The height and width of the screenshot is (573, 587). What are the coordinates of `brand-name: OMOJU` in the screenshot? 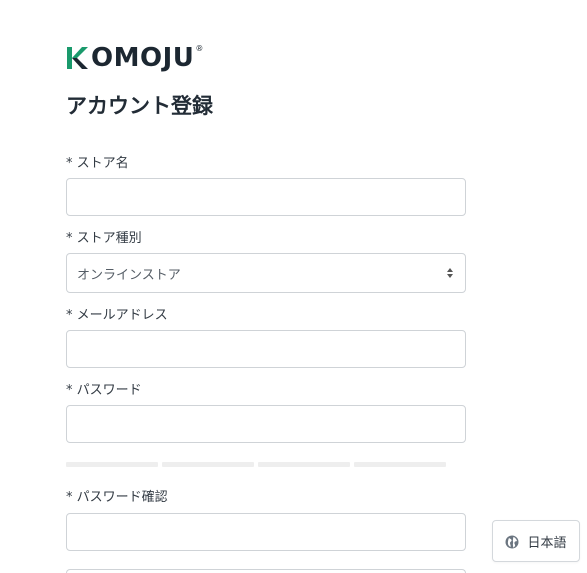 It's located at (142, 58).